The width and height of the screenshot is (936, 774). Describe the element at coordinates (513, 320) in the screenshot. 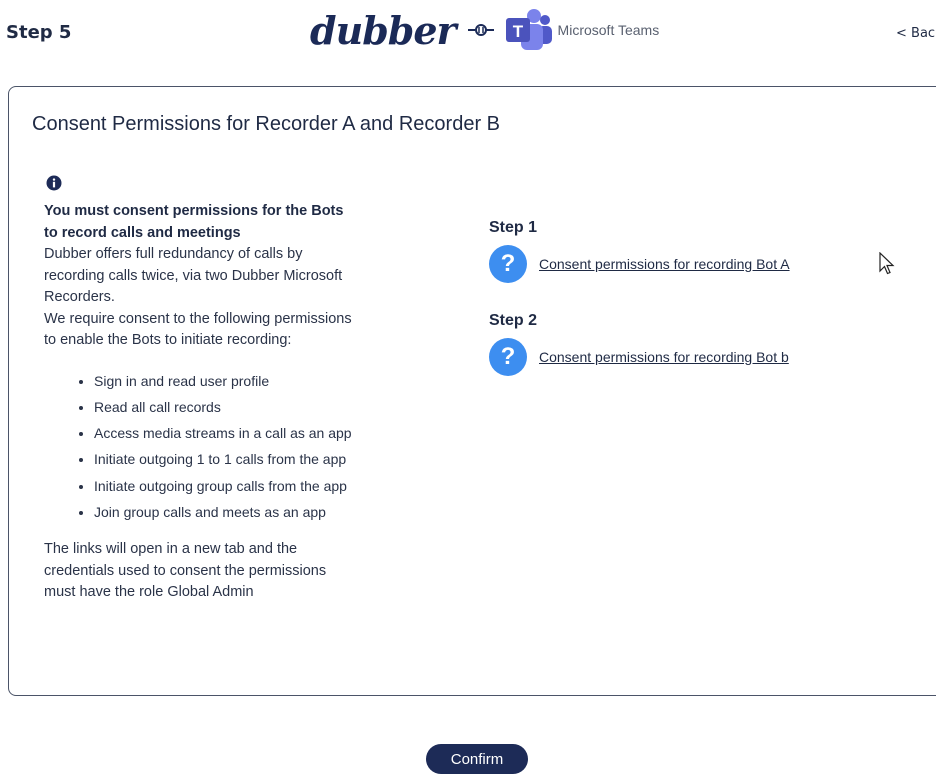

I see `step-2-title: Step 2` at that location.